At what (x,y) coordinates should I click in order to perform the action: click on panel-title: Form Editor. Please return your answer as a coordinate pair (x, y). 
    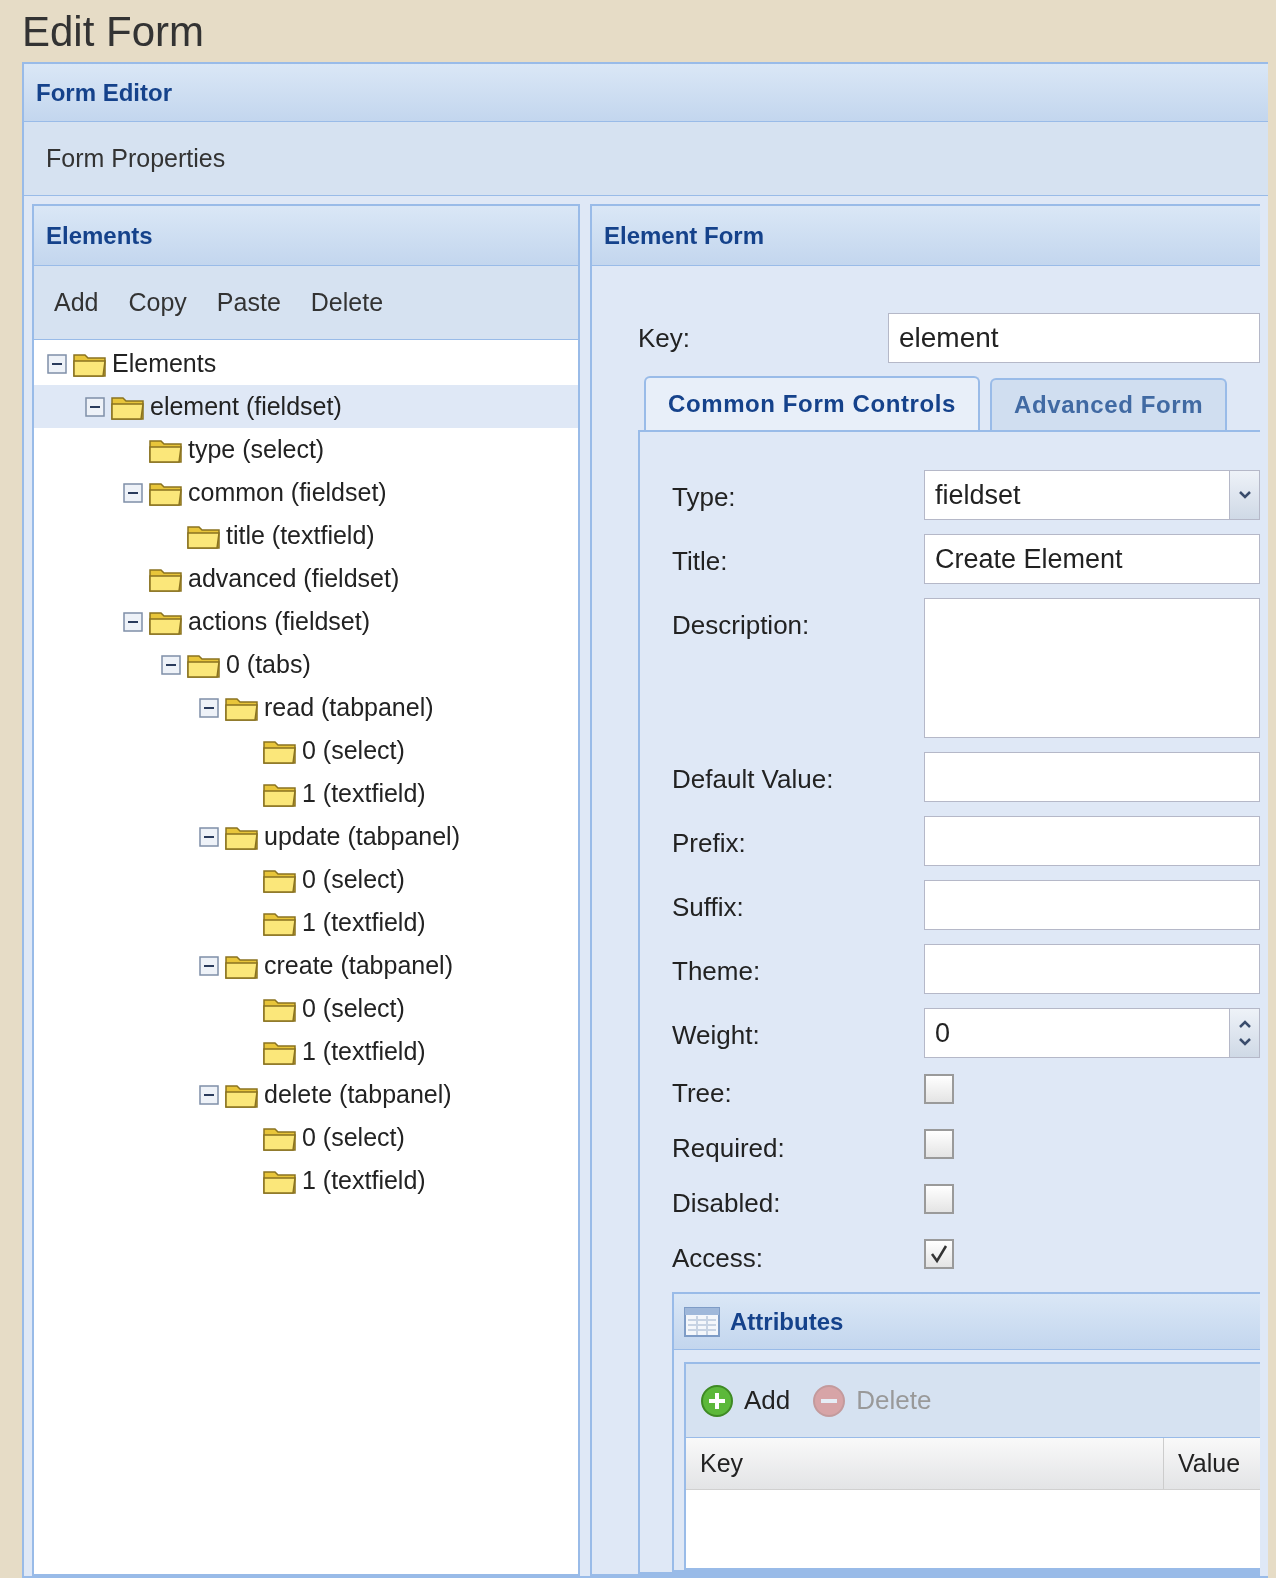
    Looking at the image, I should click on (104, 92).